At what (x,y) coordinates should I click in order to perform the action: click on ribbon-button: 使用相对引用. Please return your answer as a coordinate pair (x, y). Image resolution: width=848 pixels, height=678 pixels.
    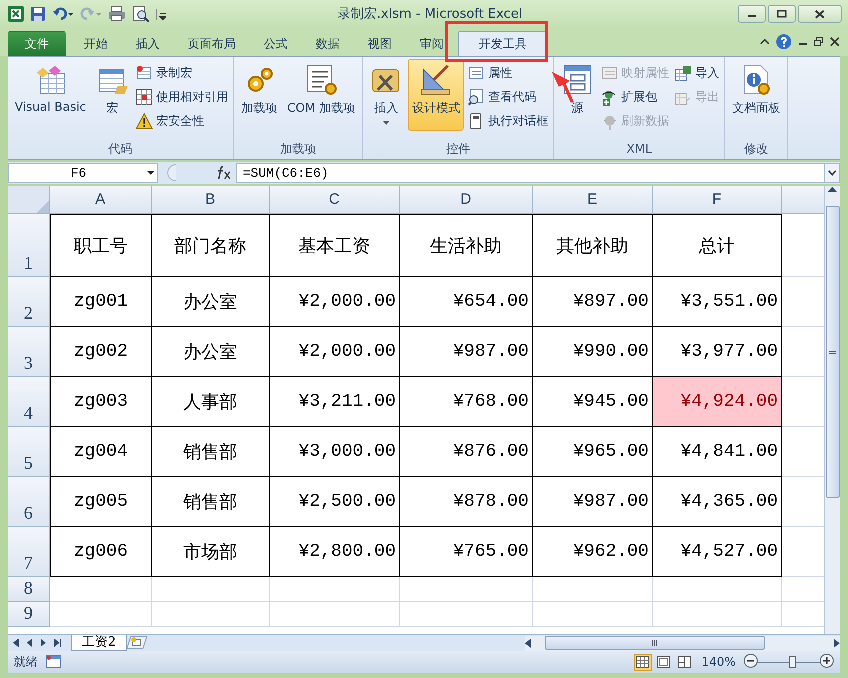
    Looking at the image, I should click on (182, 97).